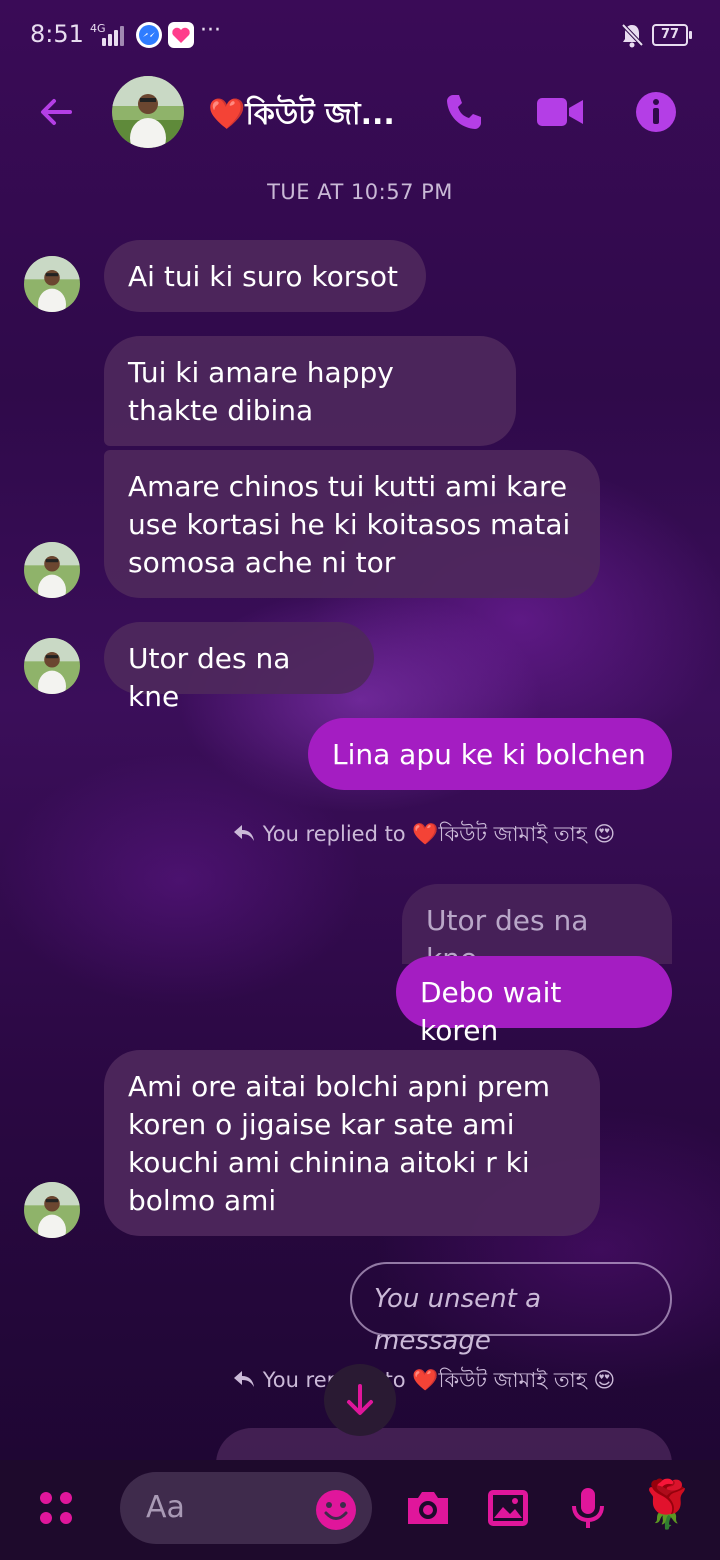  I want to click on signal-icon, so click(116, 35).